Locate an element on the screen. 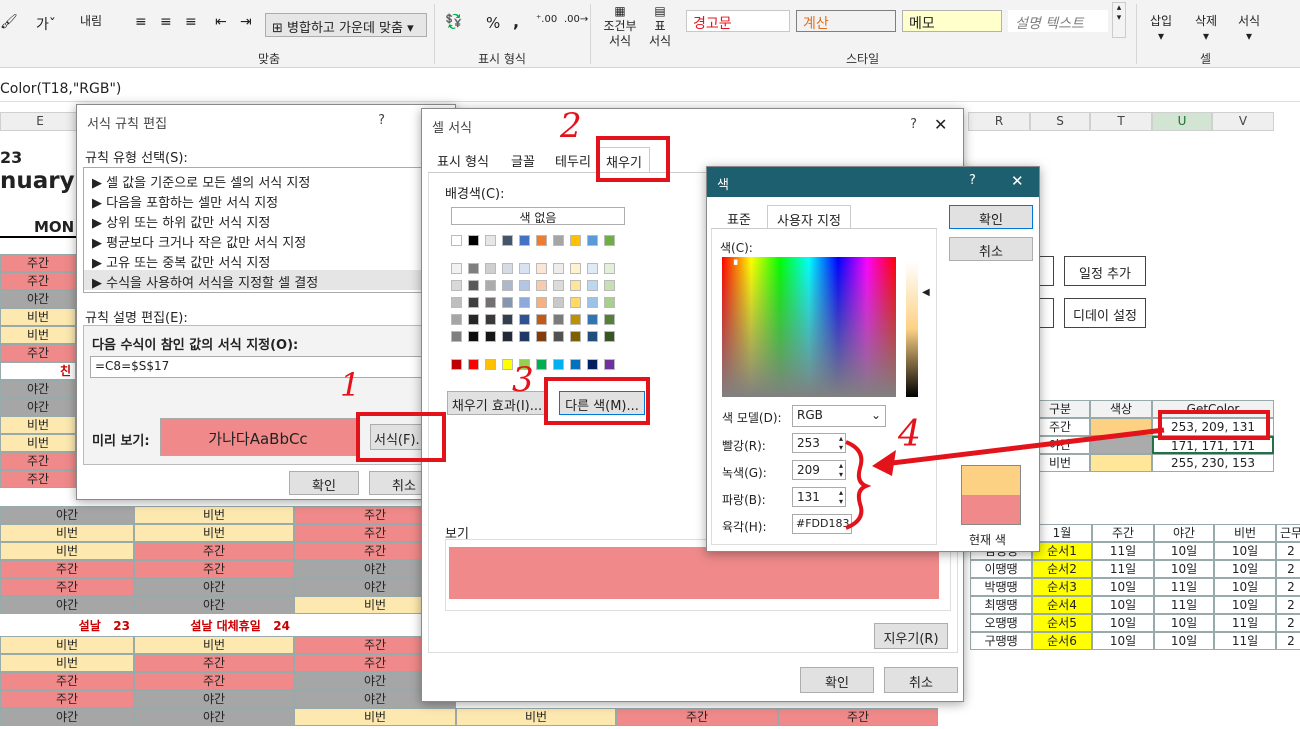  annotation-arrow-head is located at coordinates (884, 463).